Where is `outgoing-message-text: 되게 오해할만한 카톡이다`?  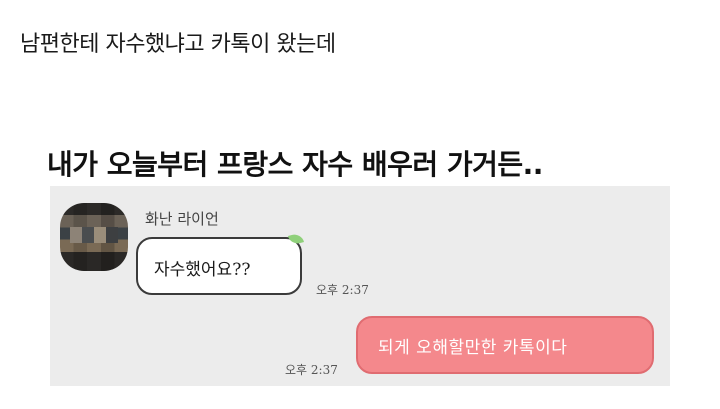
outgoing-message-text: 되게 오해할만한 카톡이다 is located at coordinates (473, 348).